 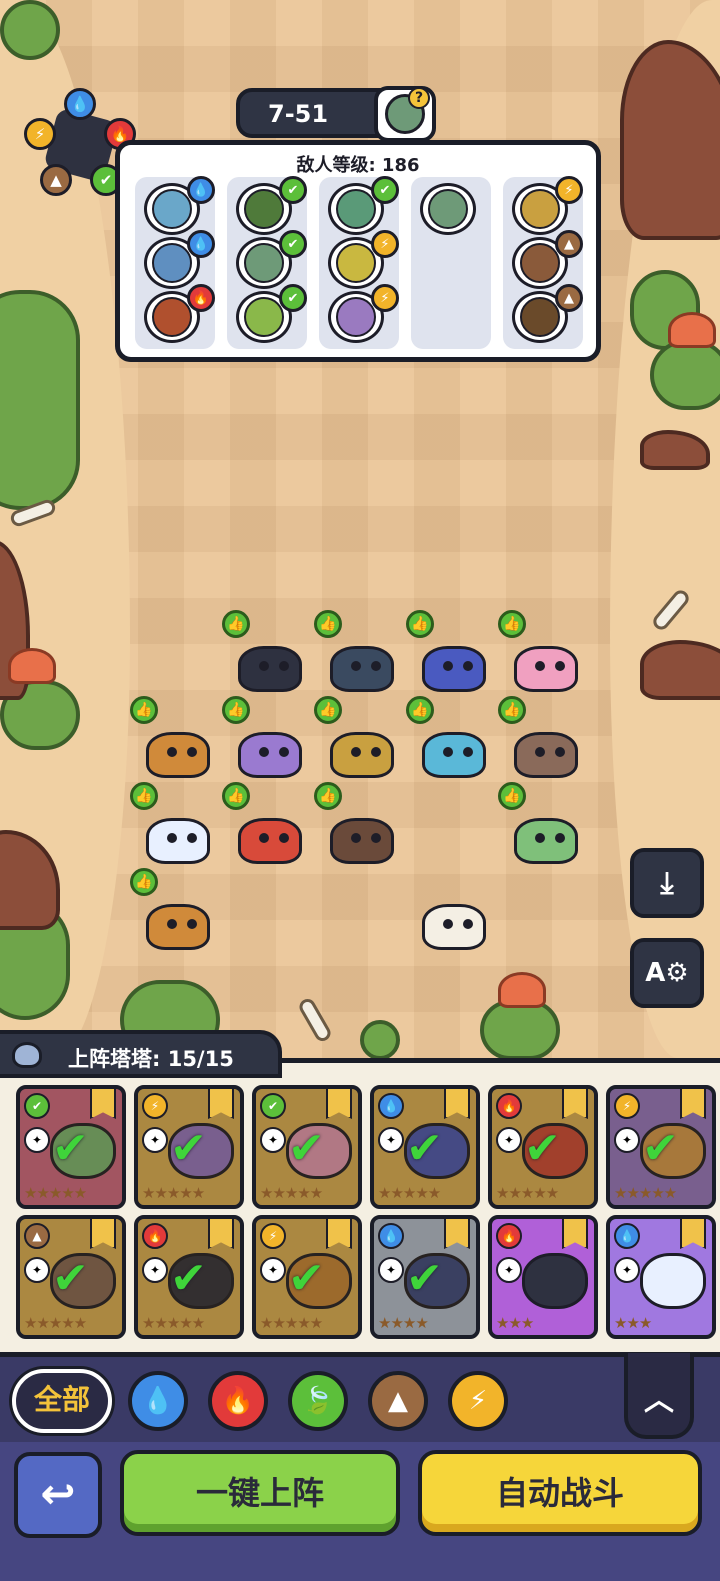 What do you see at coordinates (645, 1193) in the screenshot?
I see `star-rating: ★★★★★` at bounding box center [645, 1193].